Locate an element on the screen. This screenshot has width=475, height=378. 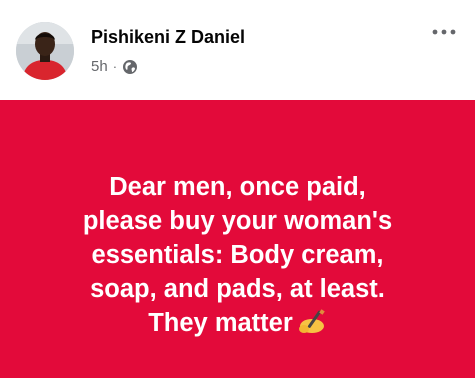
post-meta: 5h · is located at coordinates (114, 66).